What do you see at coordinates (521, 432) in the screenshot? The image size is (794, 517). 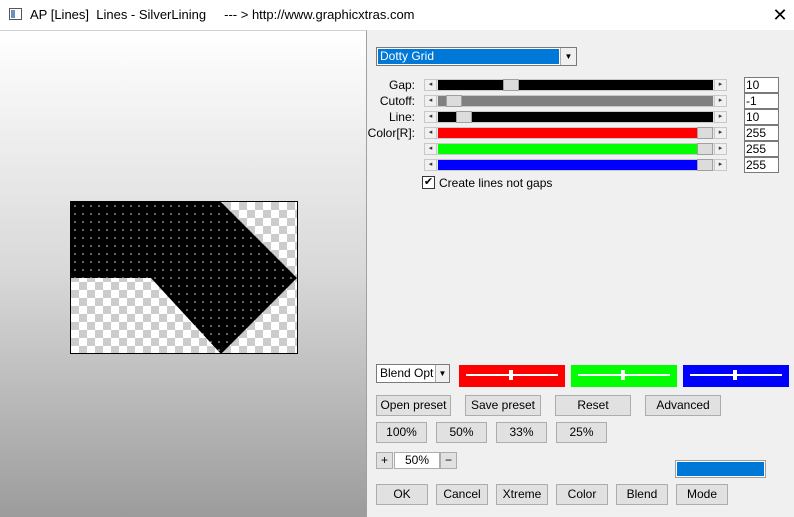 I see `zoom-33-button: 33%` at bounding box center [521, 432].